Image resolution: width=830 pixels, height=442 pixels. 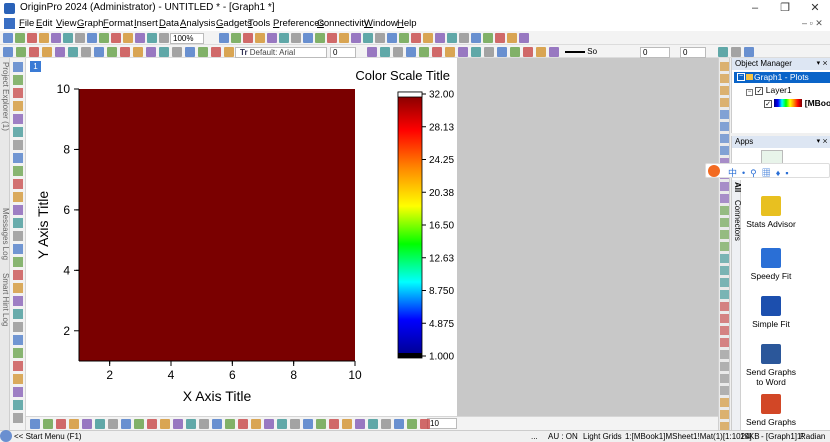 I want to click on graph-doc-icon, so click(x=9, y=23).